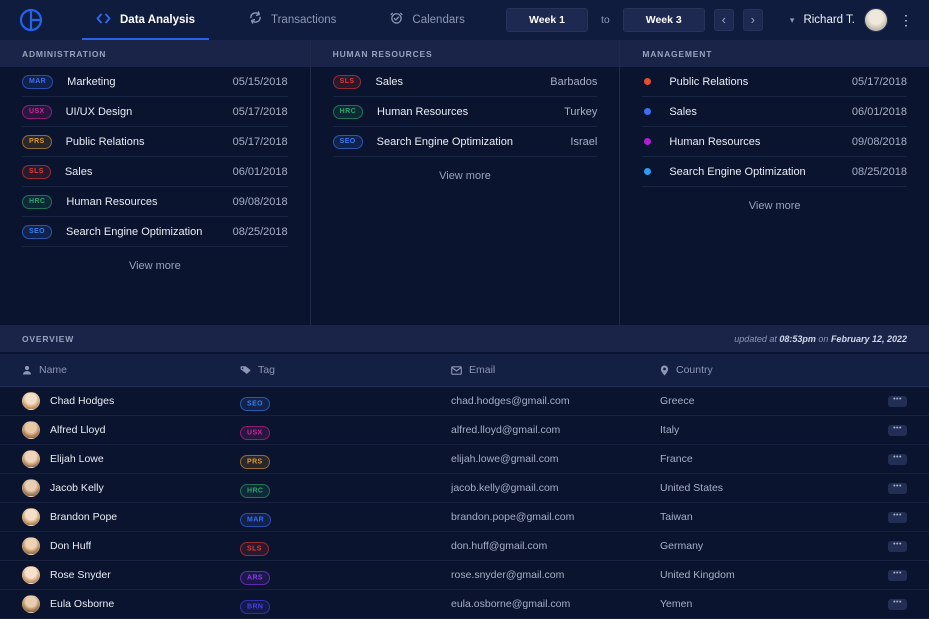 Image resolution: width=929 pixels, height=619 pixels. I want to click on column-header-tag: Tag, so click(345, 370).